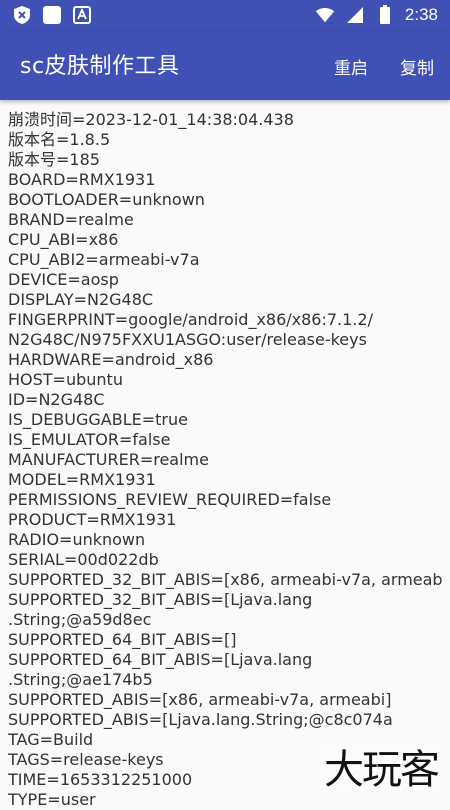  What do you see at coordinates (56, 399) in the screenshot?
I see `log-line: ID=N2G48C` at bounding box center [56, 399].